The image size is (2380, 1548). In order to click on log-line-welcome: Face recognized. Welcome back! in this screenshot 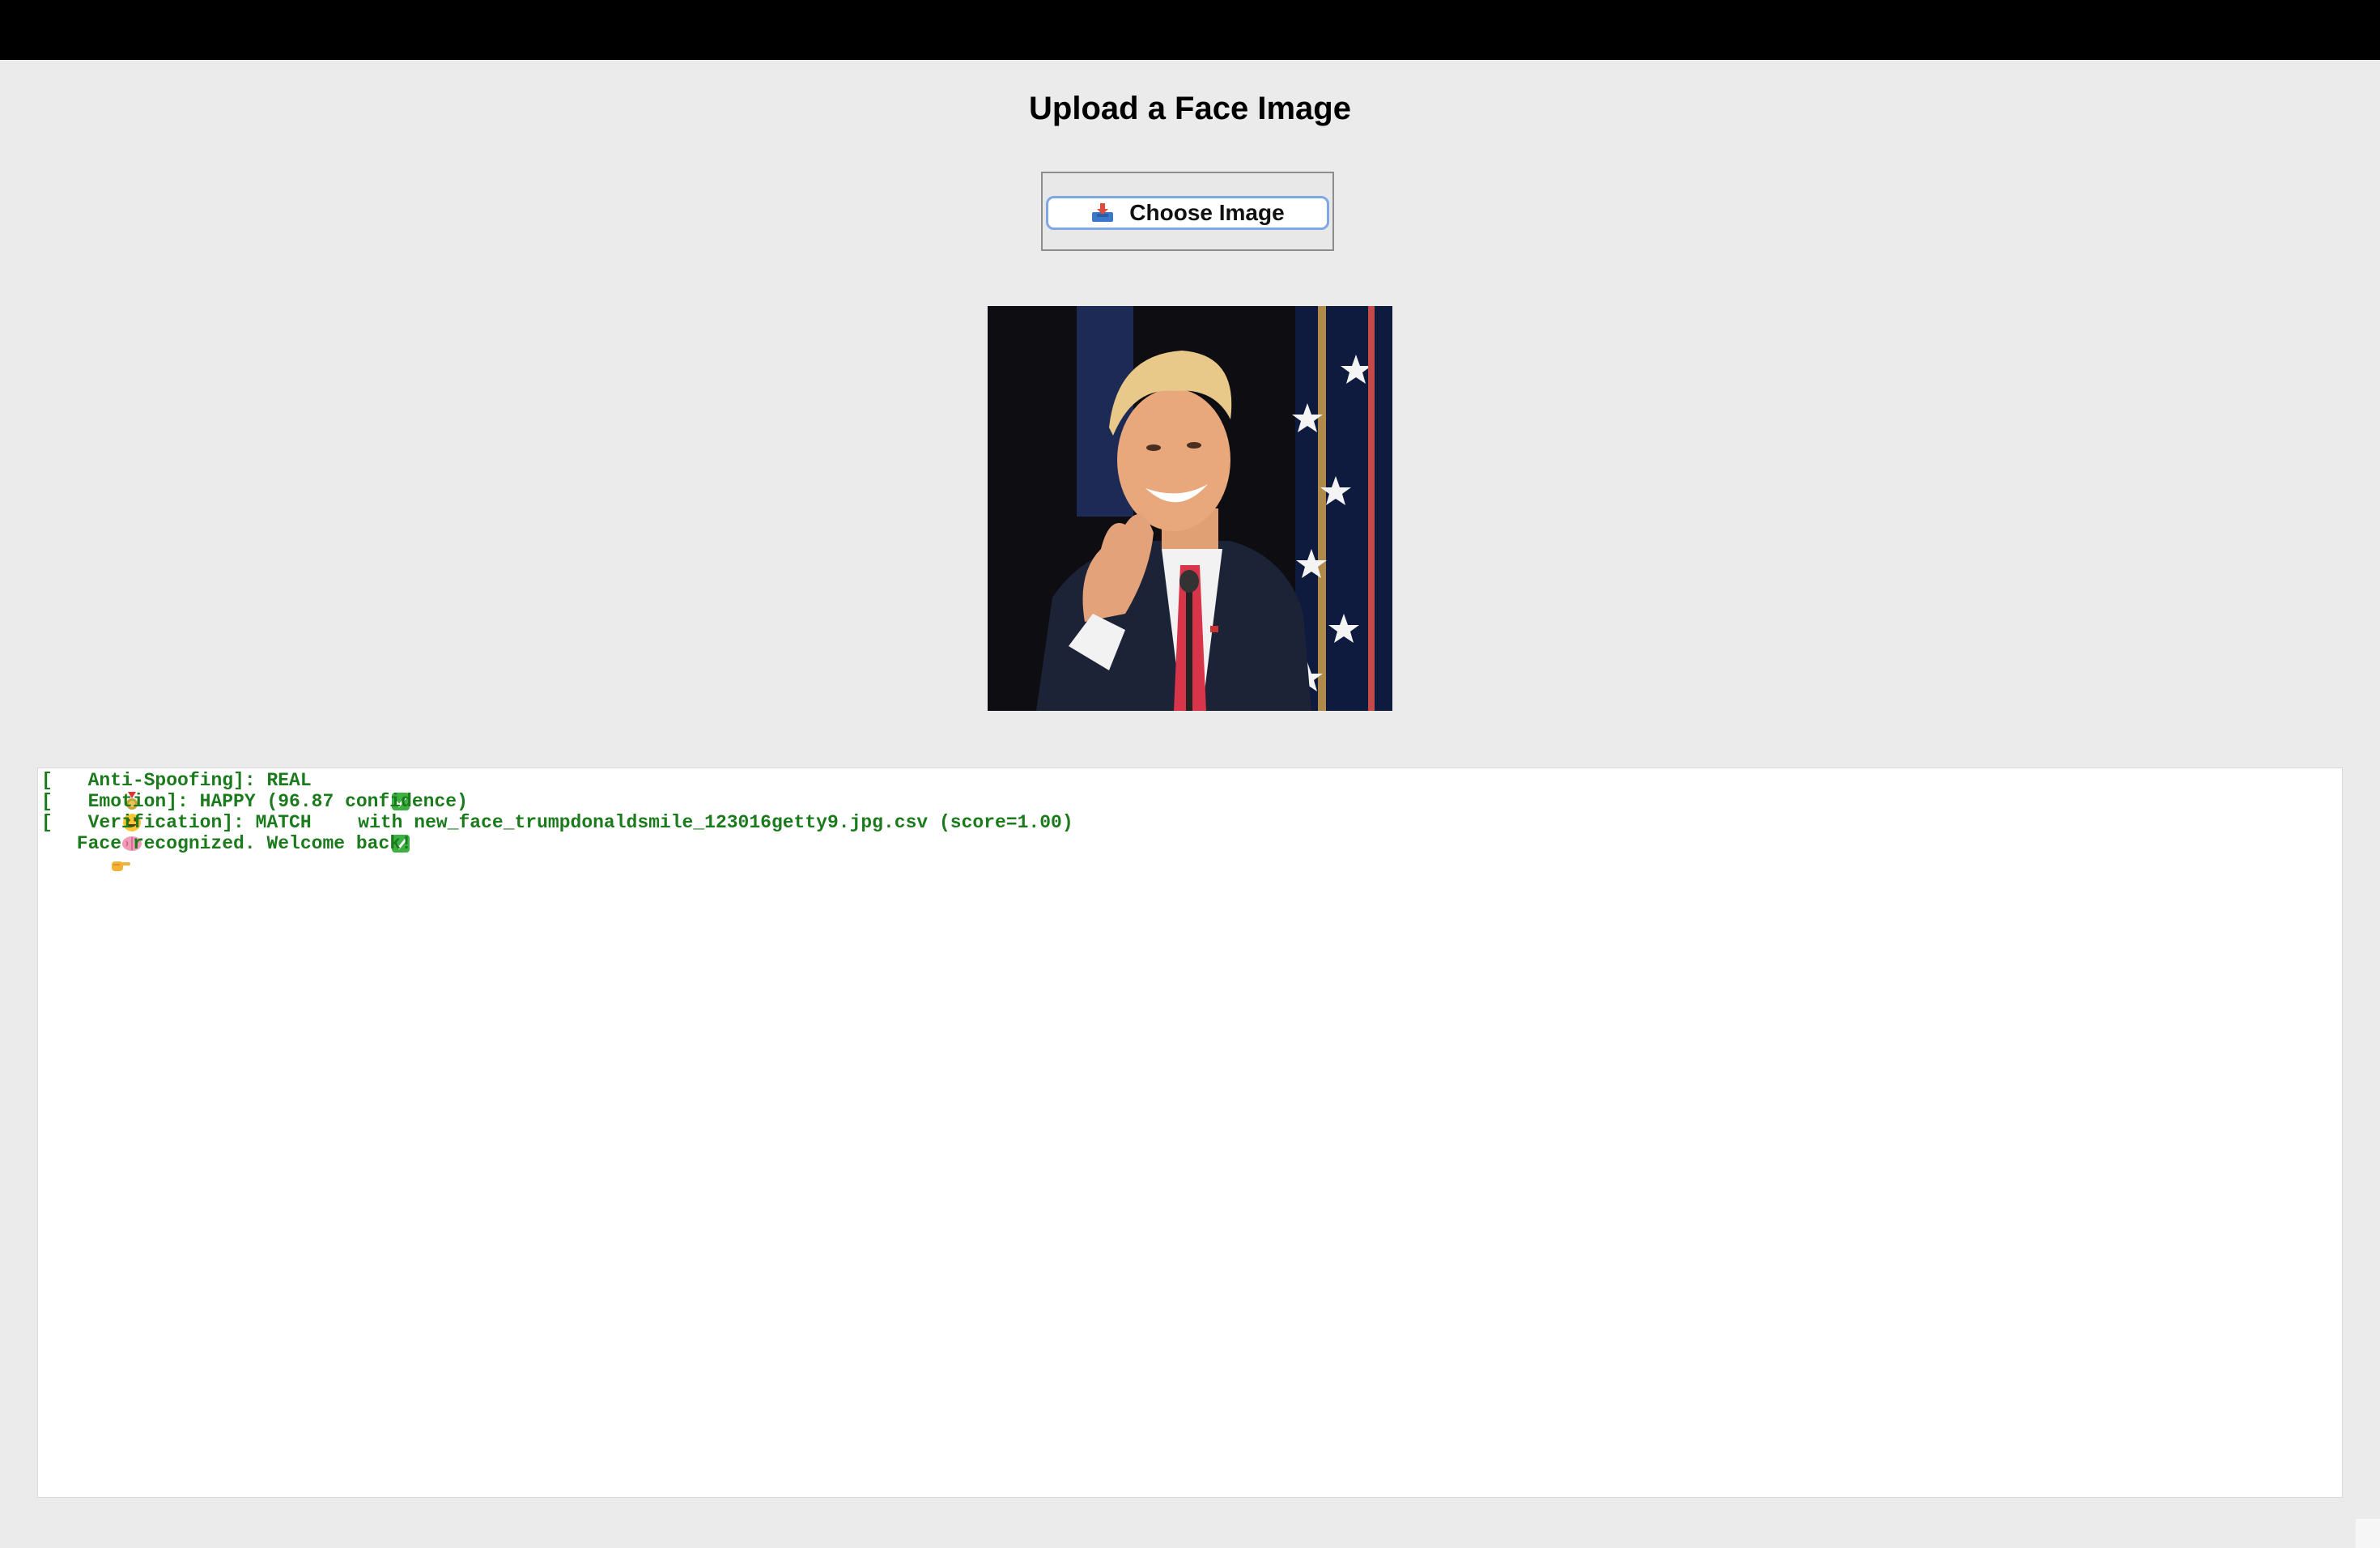, I will do `click(1190, 852)`.